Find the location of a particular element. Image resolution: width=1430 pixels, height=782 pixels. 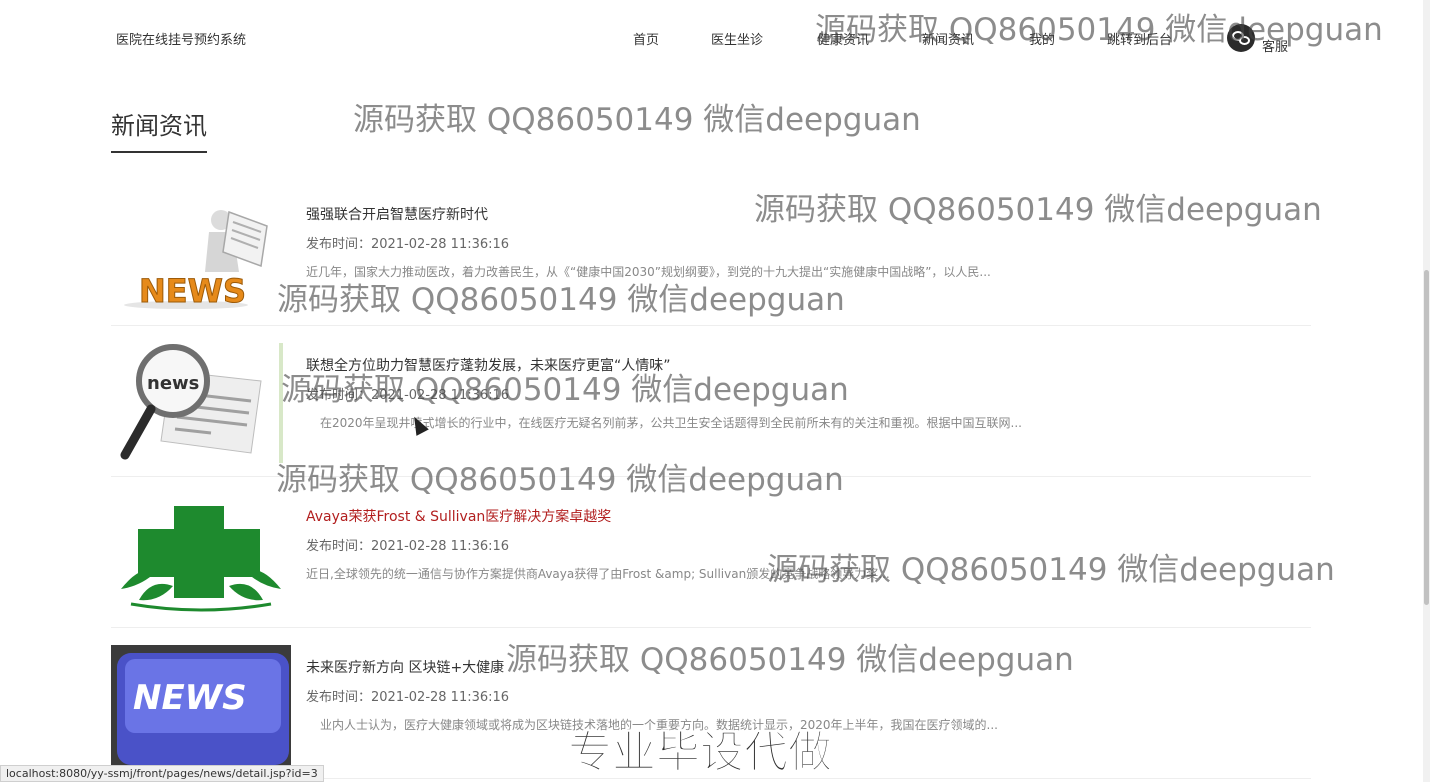

svg-text: news is located at coordinates (173, 383).